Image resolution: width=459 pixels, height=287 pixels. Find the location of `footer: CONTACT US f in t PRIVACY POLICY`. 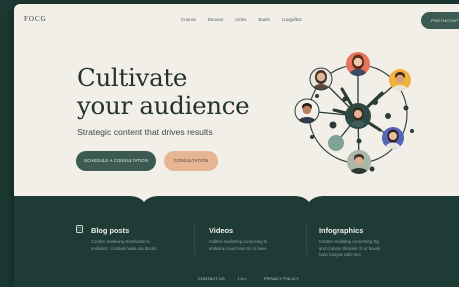

footer: CONTACT US f in t PRIVACY POLICY is located at coordinates (236, 281).